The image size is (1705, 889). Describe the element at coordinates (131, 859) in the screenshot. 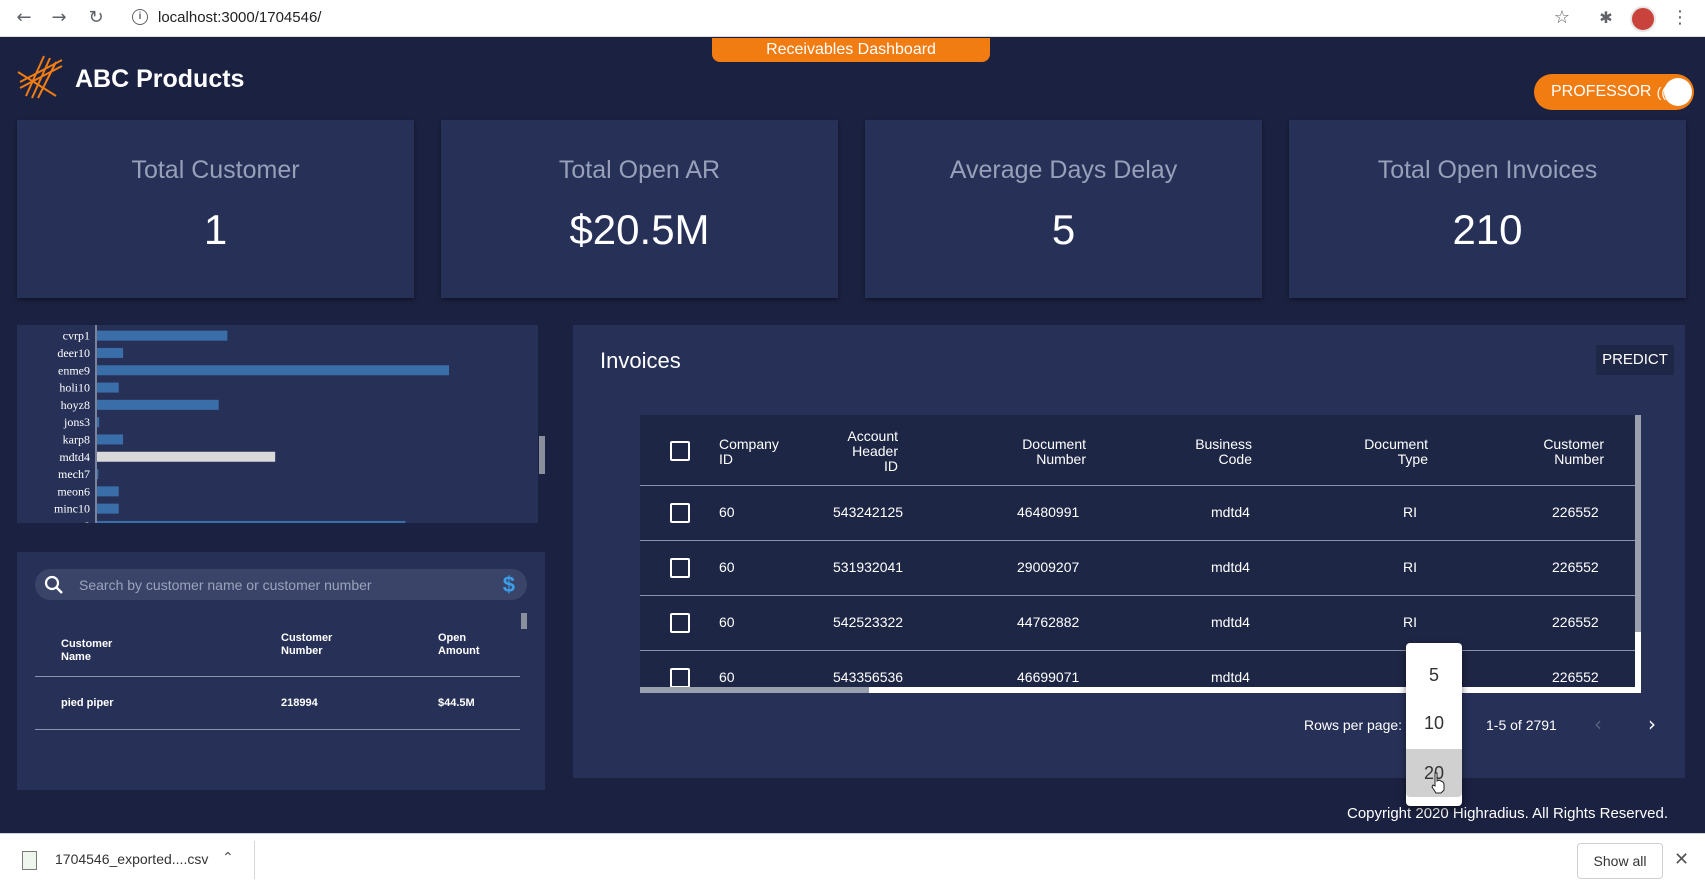

I see `download-file-name: 1704546_exported....csv` at that location.